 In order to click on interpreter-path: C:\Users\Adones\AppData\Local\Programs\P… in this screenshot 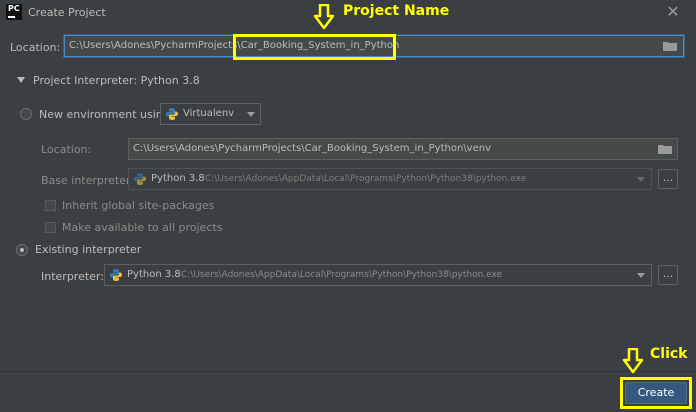, I will do `click(342, 275)`.